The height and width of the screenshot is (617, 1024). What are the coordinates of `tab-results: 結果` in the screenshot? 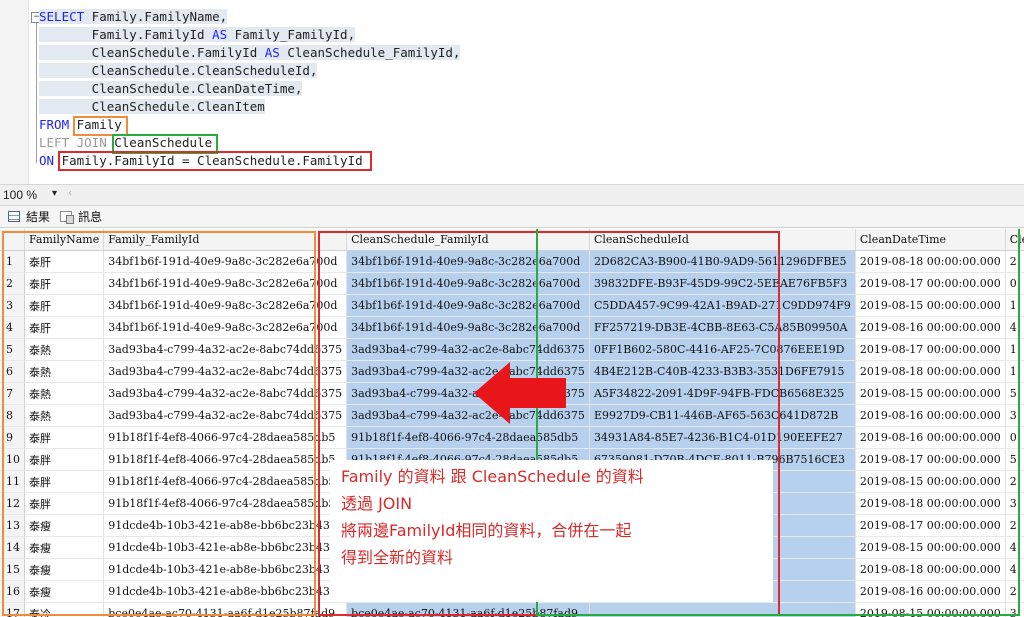 It's located at (28, 217).